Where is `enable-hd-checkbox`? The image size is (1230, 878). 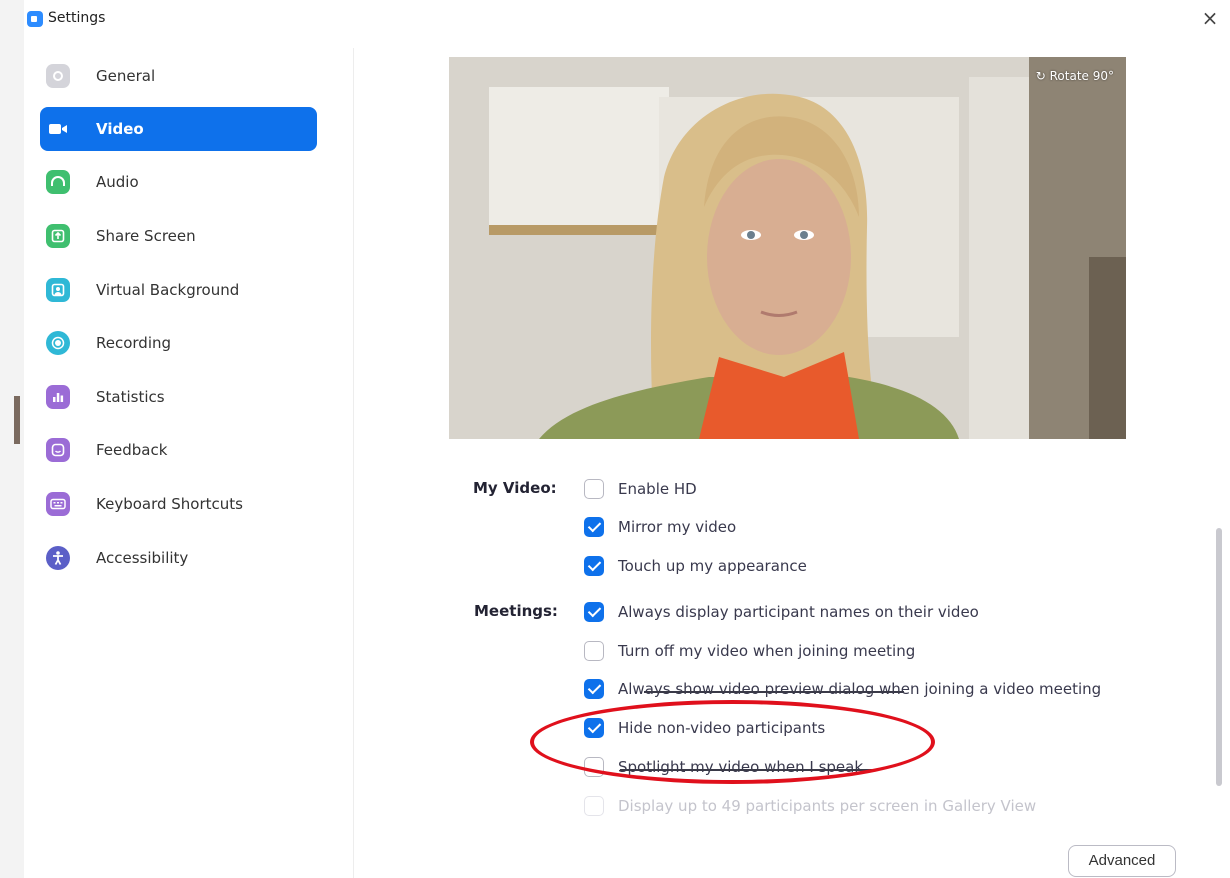 enable-hd-checkbox is located at coordinates (594, 489).